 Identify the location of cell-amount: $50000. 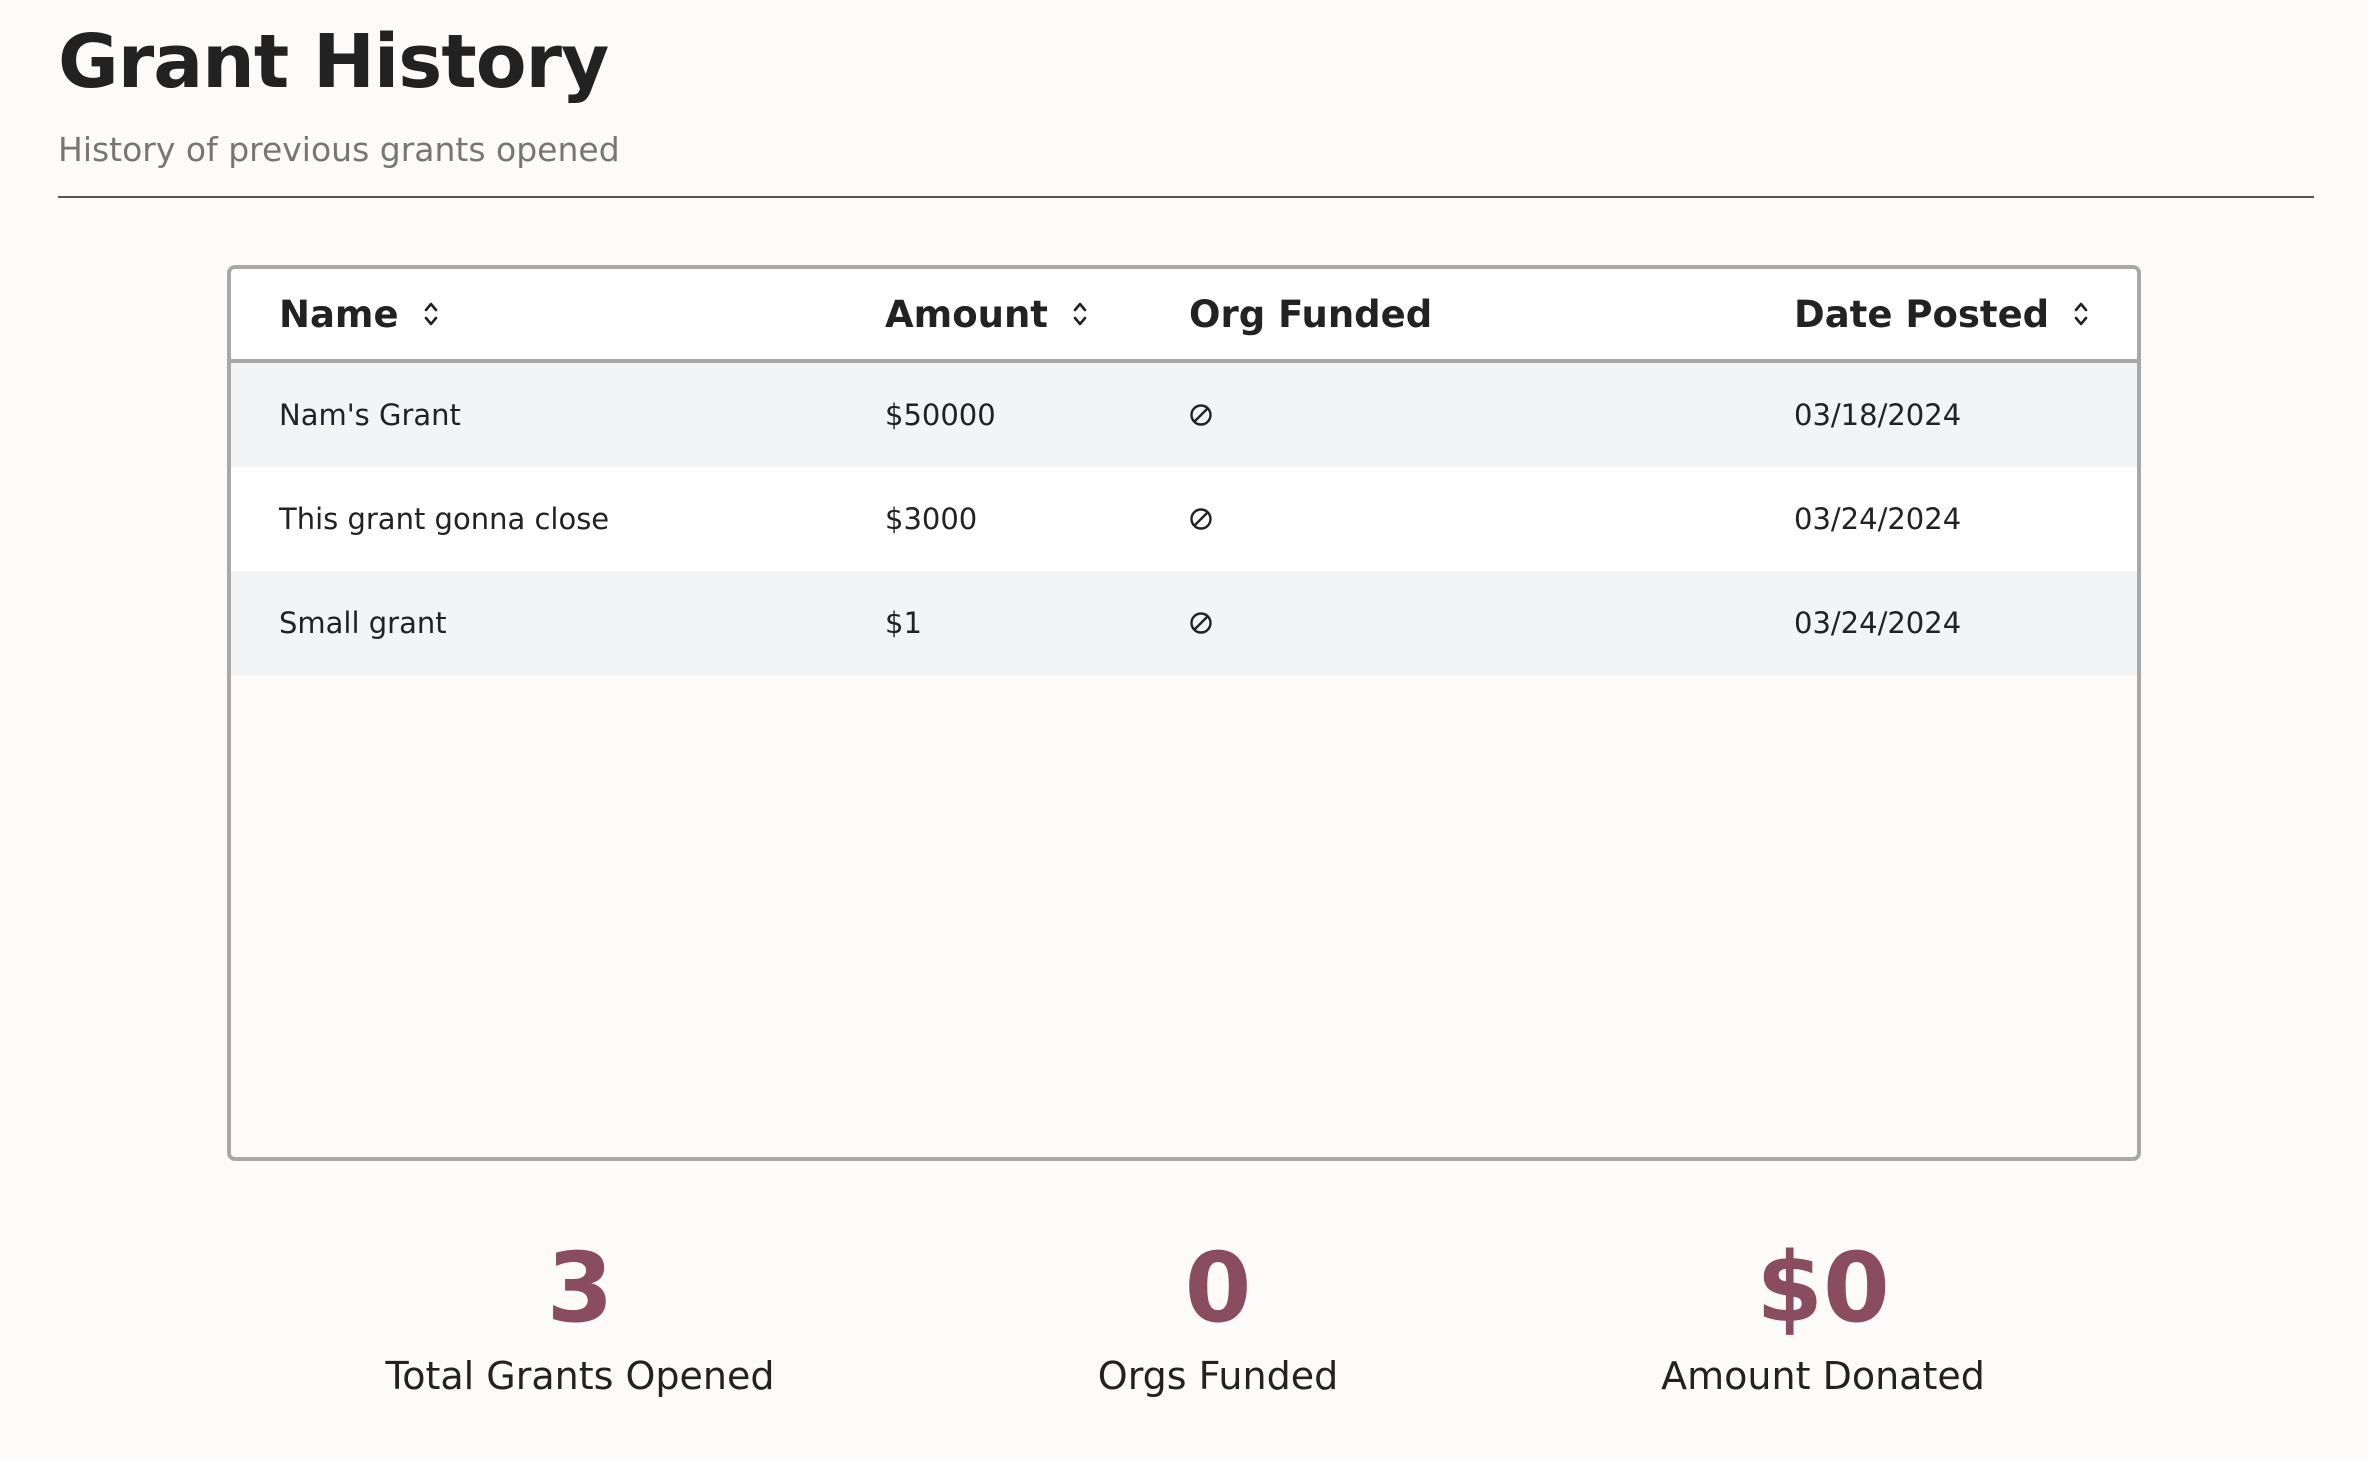
(940, 415).